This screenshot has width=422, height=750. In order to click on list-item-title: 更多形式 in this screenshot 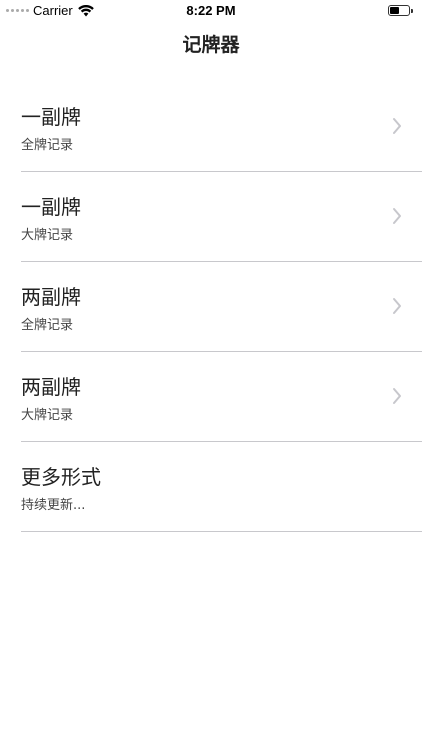, I will do `click(61, 477)`.